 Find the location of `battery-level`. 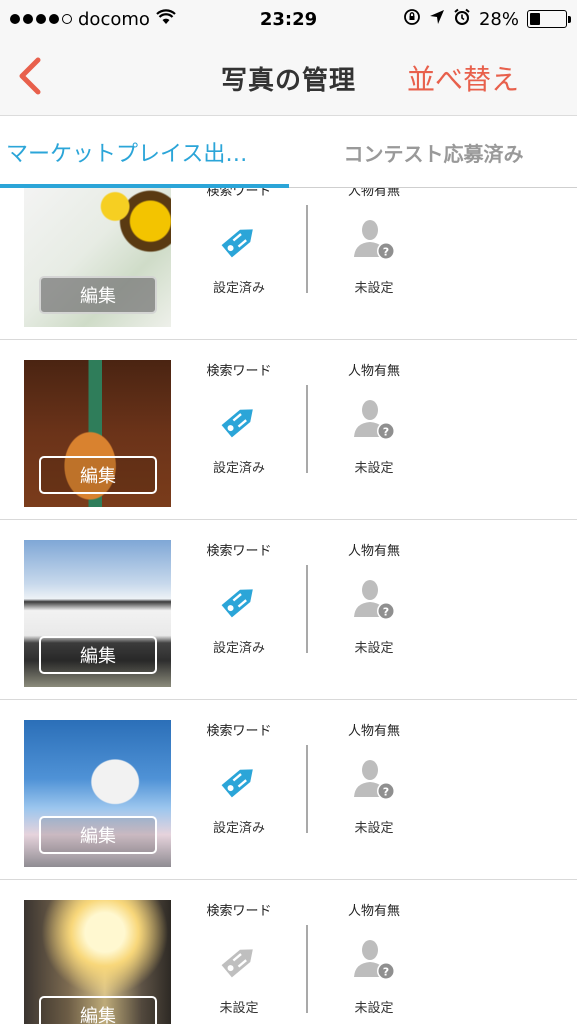

battery-level is located at coordinates (535, 19).